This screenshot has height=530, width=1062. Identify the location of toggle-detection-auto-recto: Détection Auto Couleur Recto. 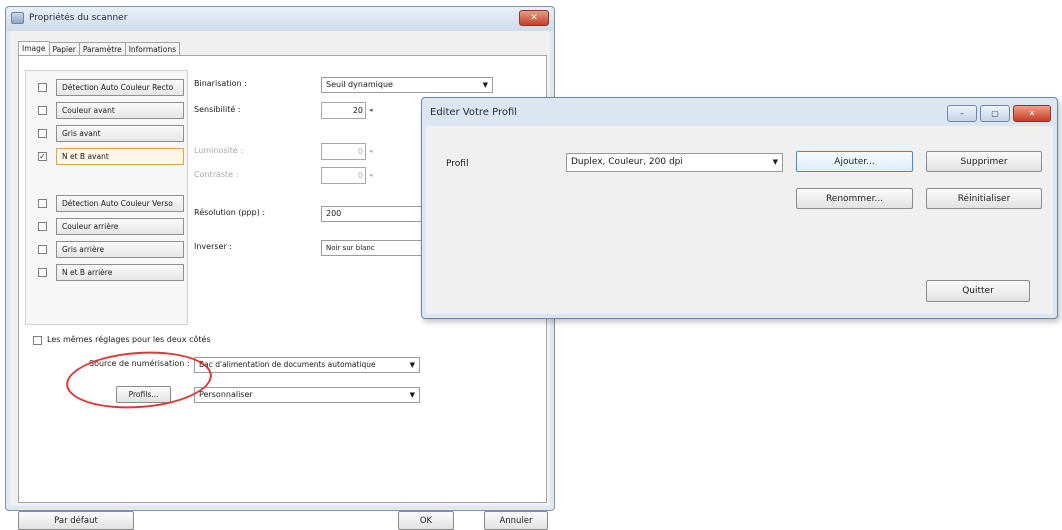
(120, 87).